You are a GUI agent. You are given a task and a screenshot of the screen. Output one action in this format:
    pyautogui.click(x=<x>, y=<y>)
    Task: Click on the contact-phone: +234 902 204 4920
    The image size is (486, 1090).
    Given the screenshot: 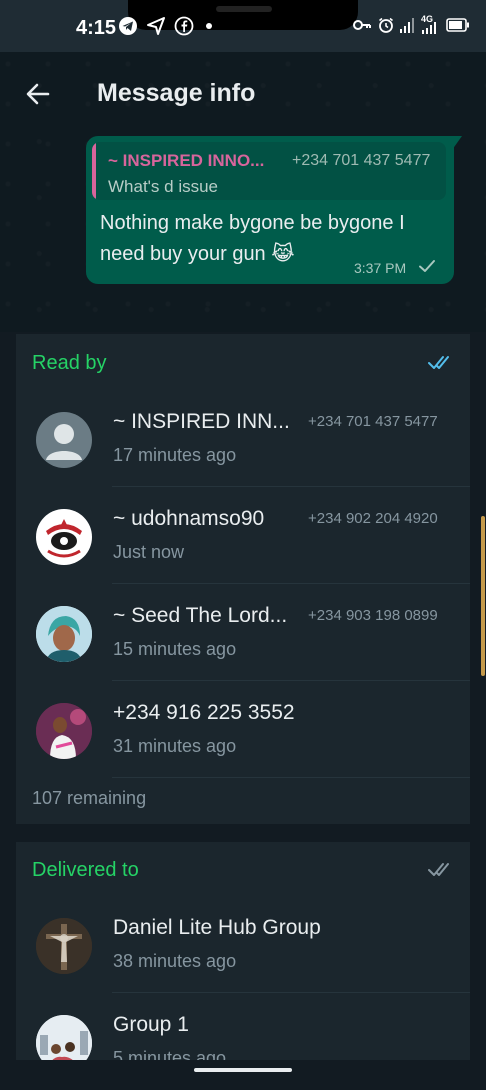 What is the action you would take?
    pyautogui.click(x=373, y=518)
    